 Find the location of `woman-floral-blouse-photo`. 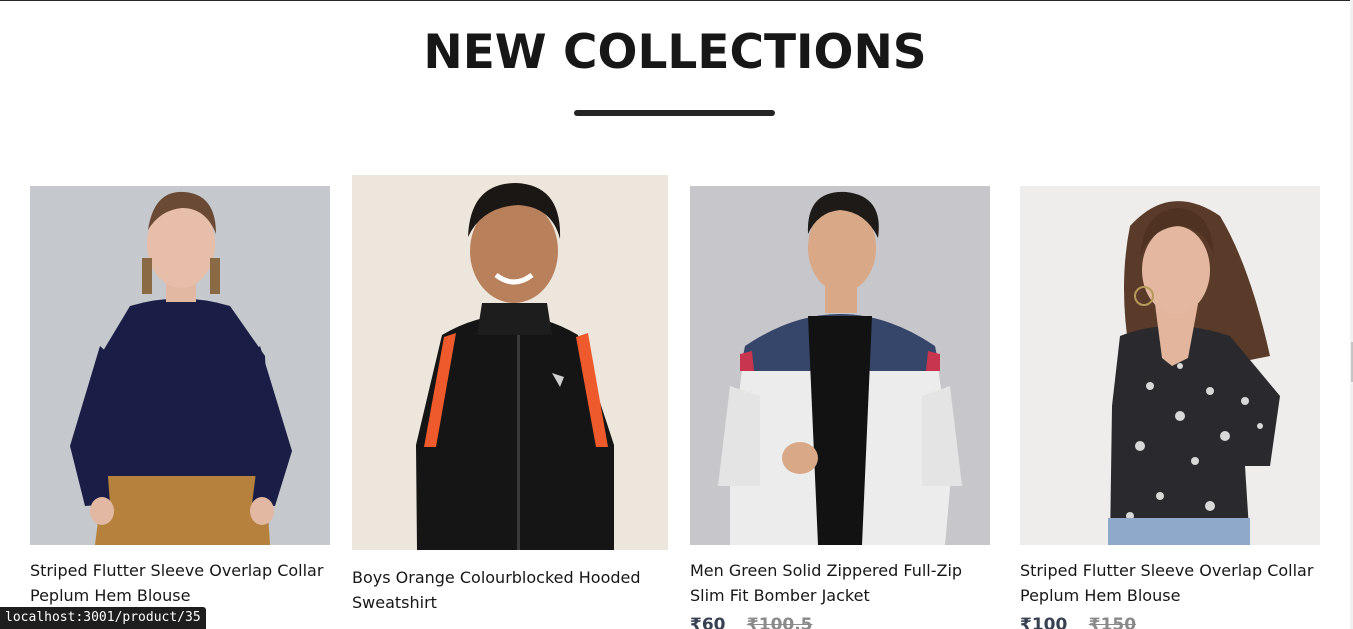

woman-floral-blouse-photo is located at coordinates (1170, 365).